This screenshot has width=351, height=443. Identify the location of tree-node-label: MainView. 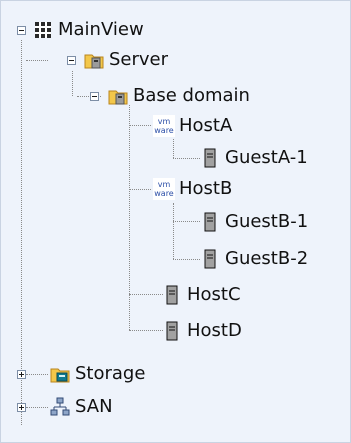
(101, 29).